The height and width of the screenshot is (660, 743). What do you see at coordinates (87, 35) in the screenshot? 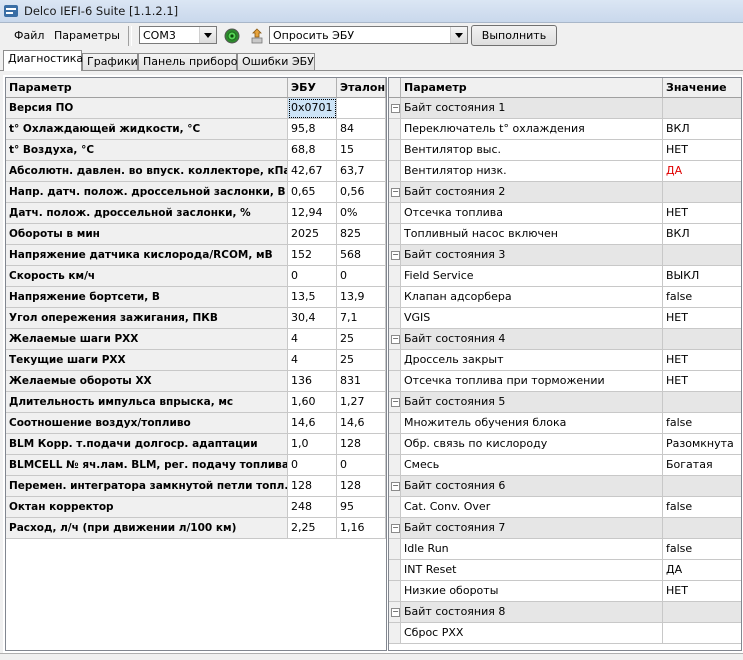
I see `menu-settings: Параметры` at bounding box center [87, 35].